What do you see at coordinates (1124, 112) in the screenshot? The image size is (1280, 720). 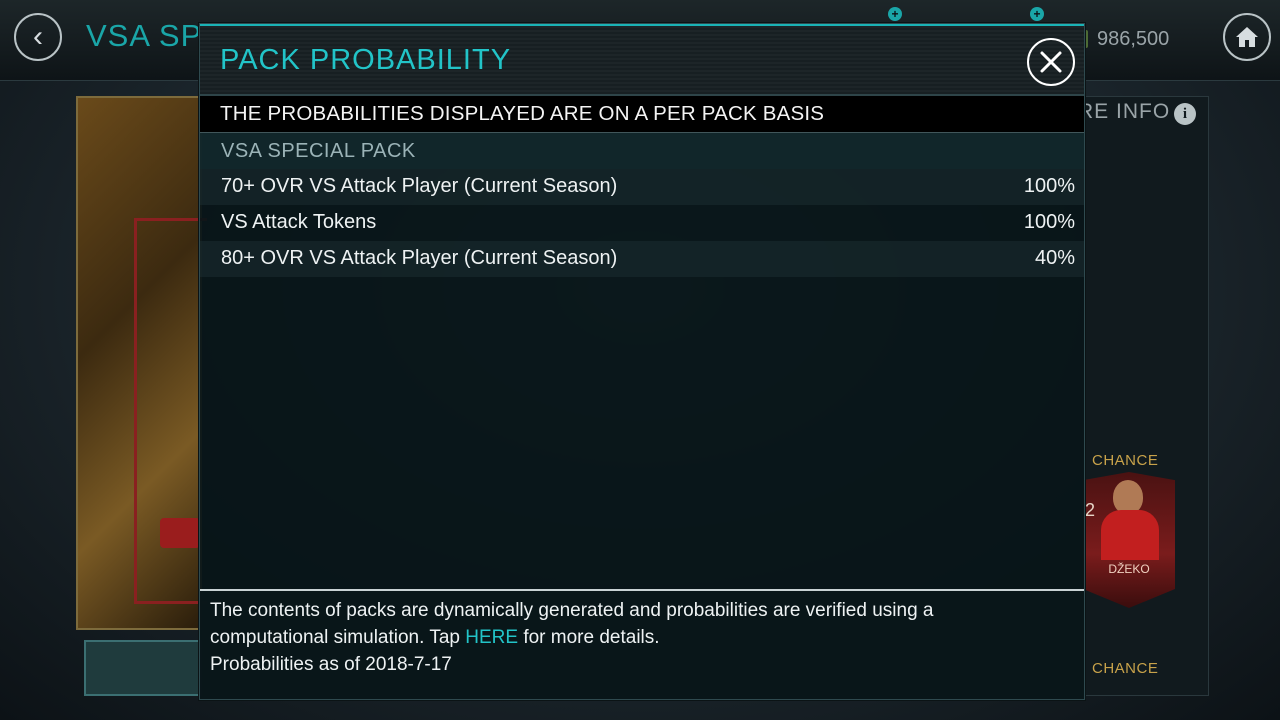 I see `more-info-label: RE INFO` at bounding box center [1124, 112].